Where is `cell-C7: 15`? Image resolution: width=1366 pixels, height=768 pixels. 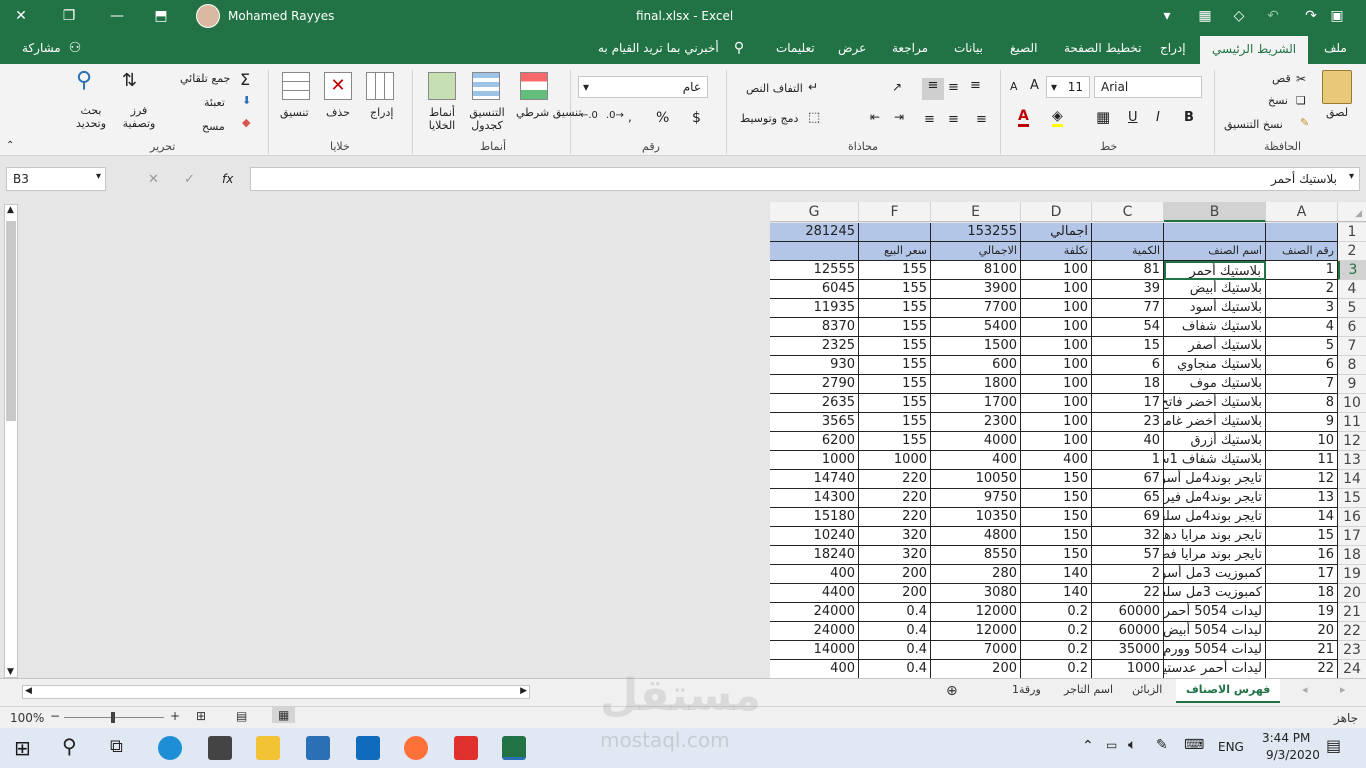 cell-C7: 15 is located at coordinates (1128, 346).